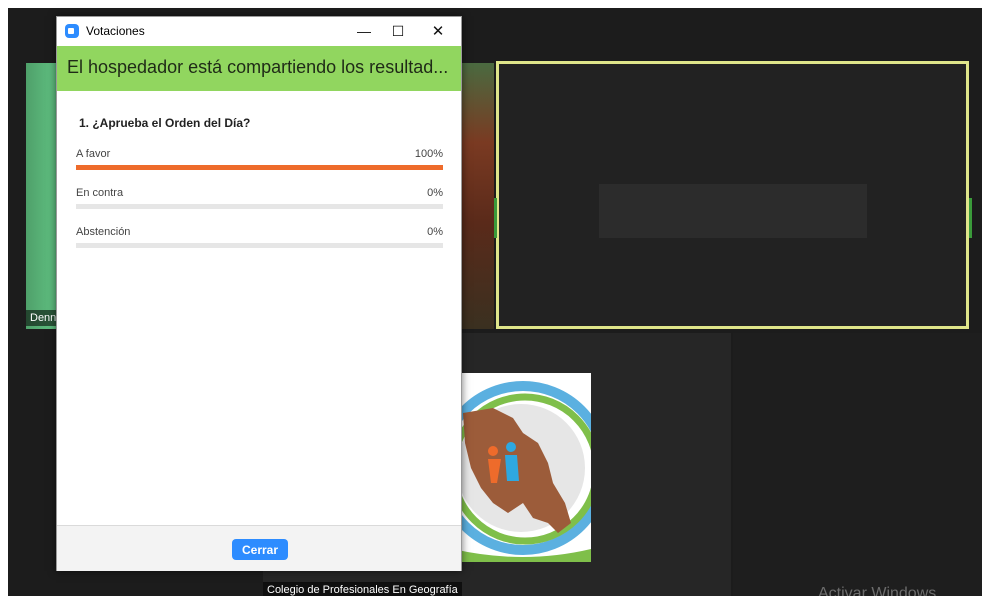 This screenshot has height=596, width=982. What do you see at coordinates (103, 232) in the screenshot?
I see `option-label-abstencion: Abstención` at bounding box center [103, 232].